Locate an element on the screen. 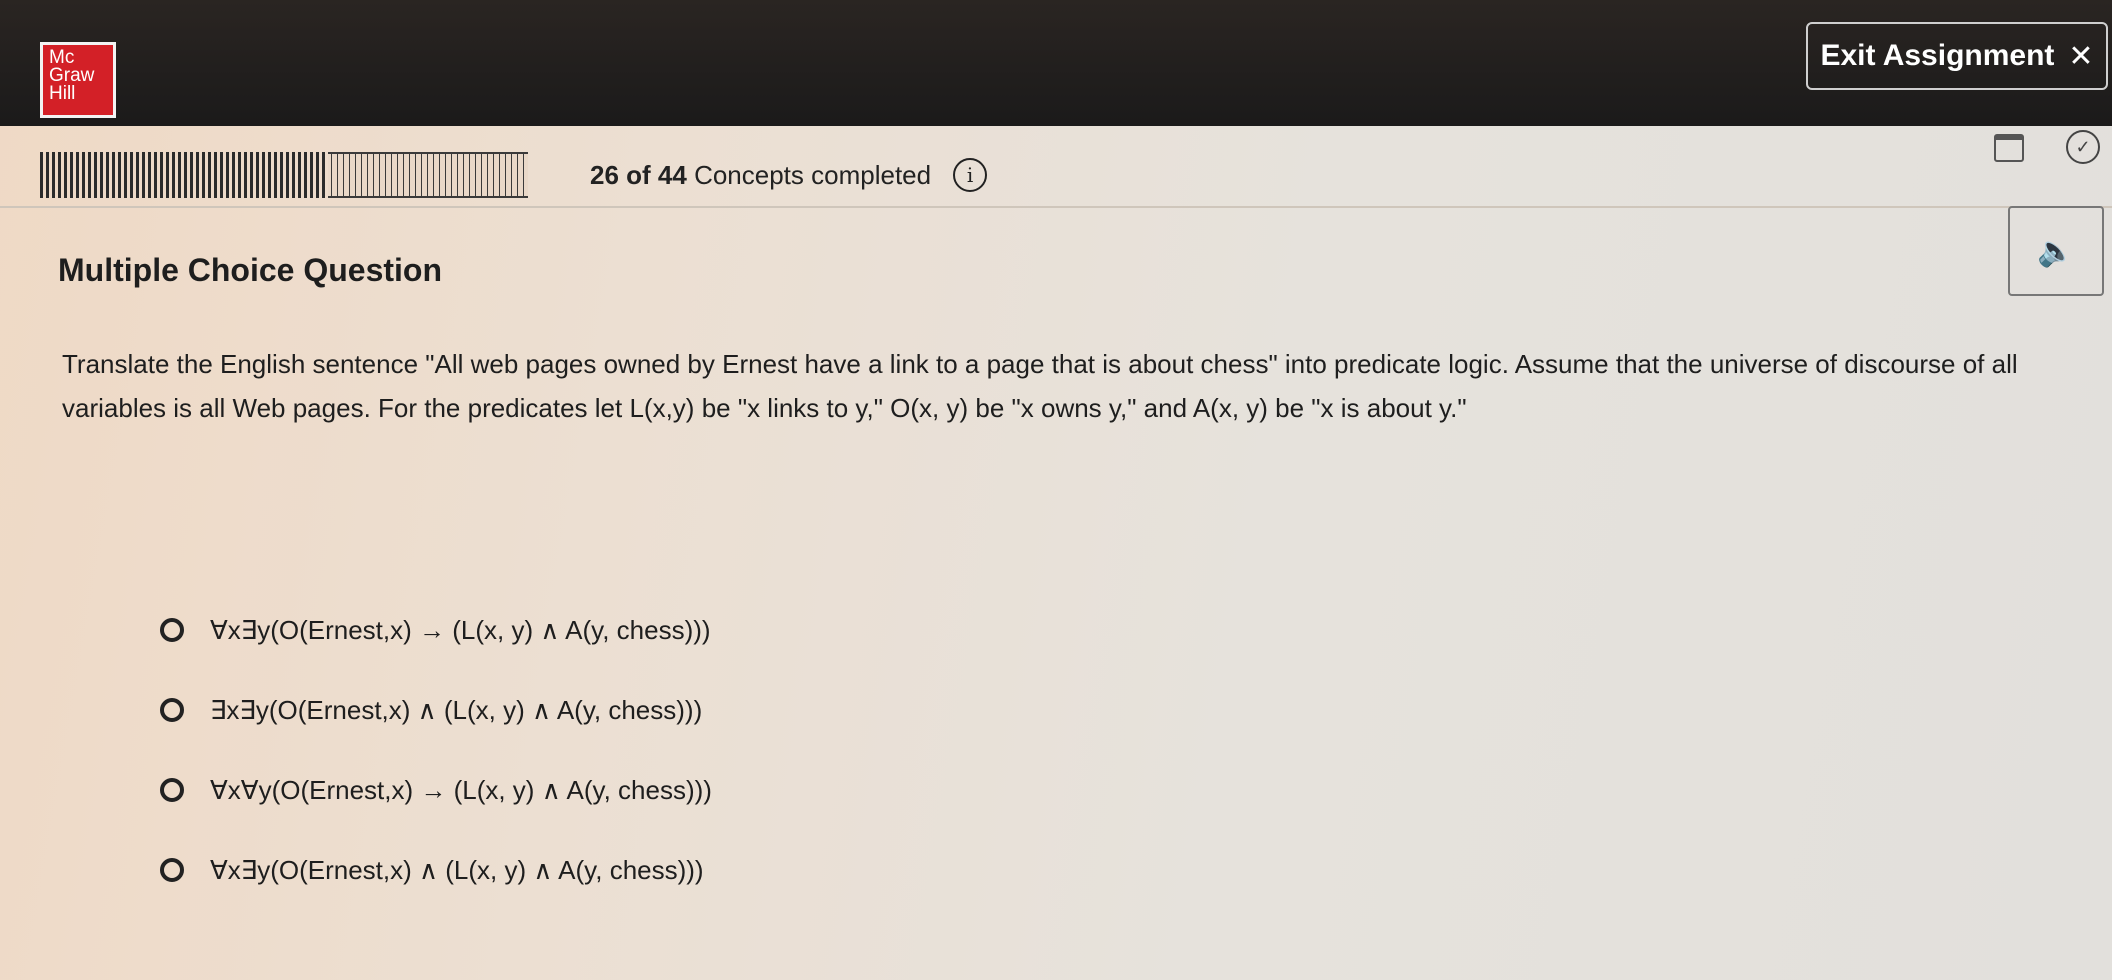  checkmark-circle-icon: ✓ is located at coordinates (2083, 147).